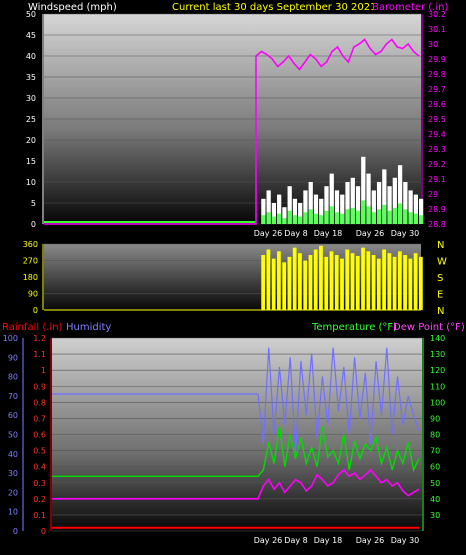 The image size is (466, 555). I want to click on windspeed-tick-label: 0, so click(33, 224).